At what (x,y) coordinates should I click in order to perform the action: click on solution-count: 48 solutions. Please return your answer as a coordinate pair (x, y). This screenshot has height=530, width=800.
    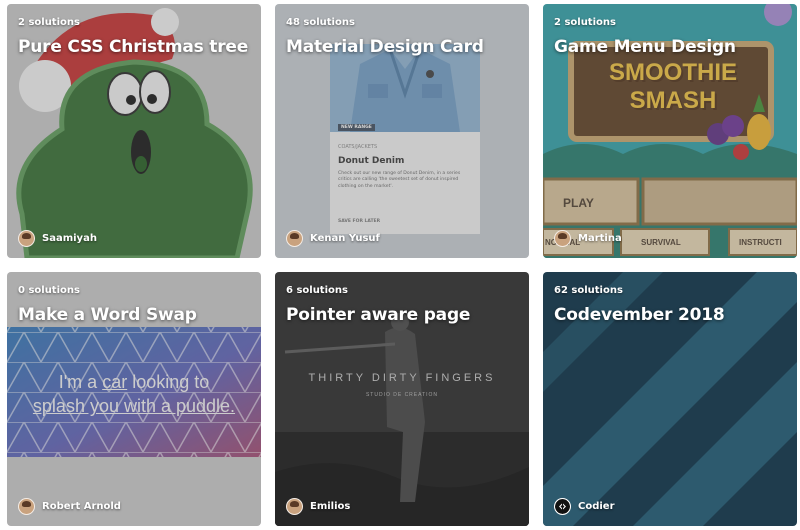
    Looking at the image, I should click on (320, 22).